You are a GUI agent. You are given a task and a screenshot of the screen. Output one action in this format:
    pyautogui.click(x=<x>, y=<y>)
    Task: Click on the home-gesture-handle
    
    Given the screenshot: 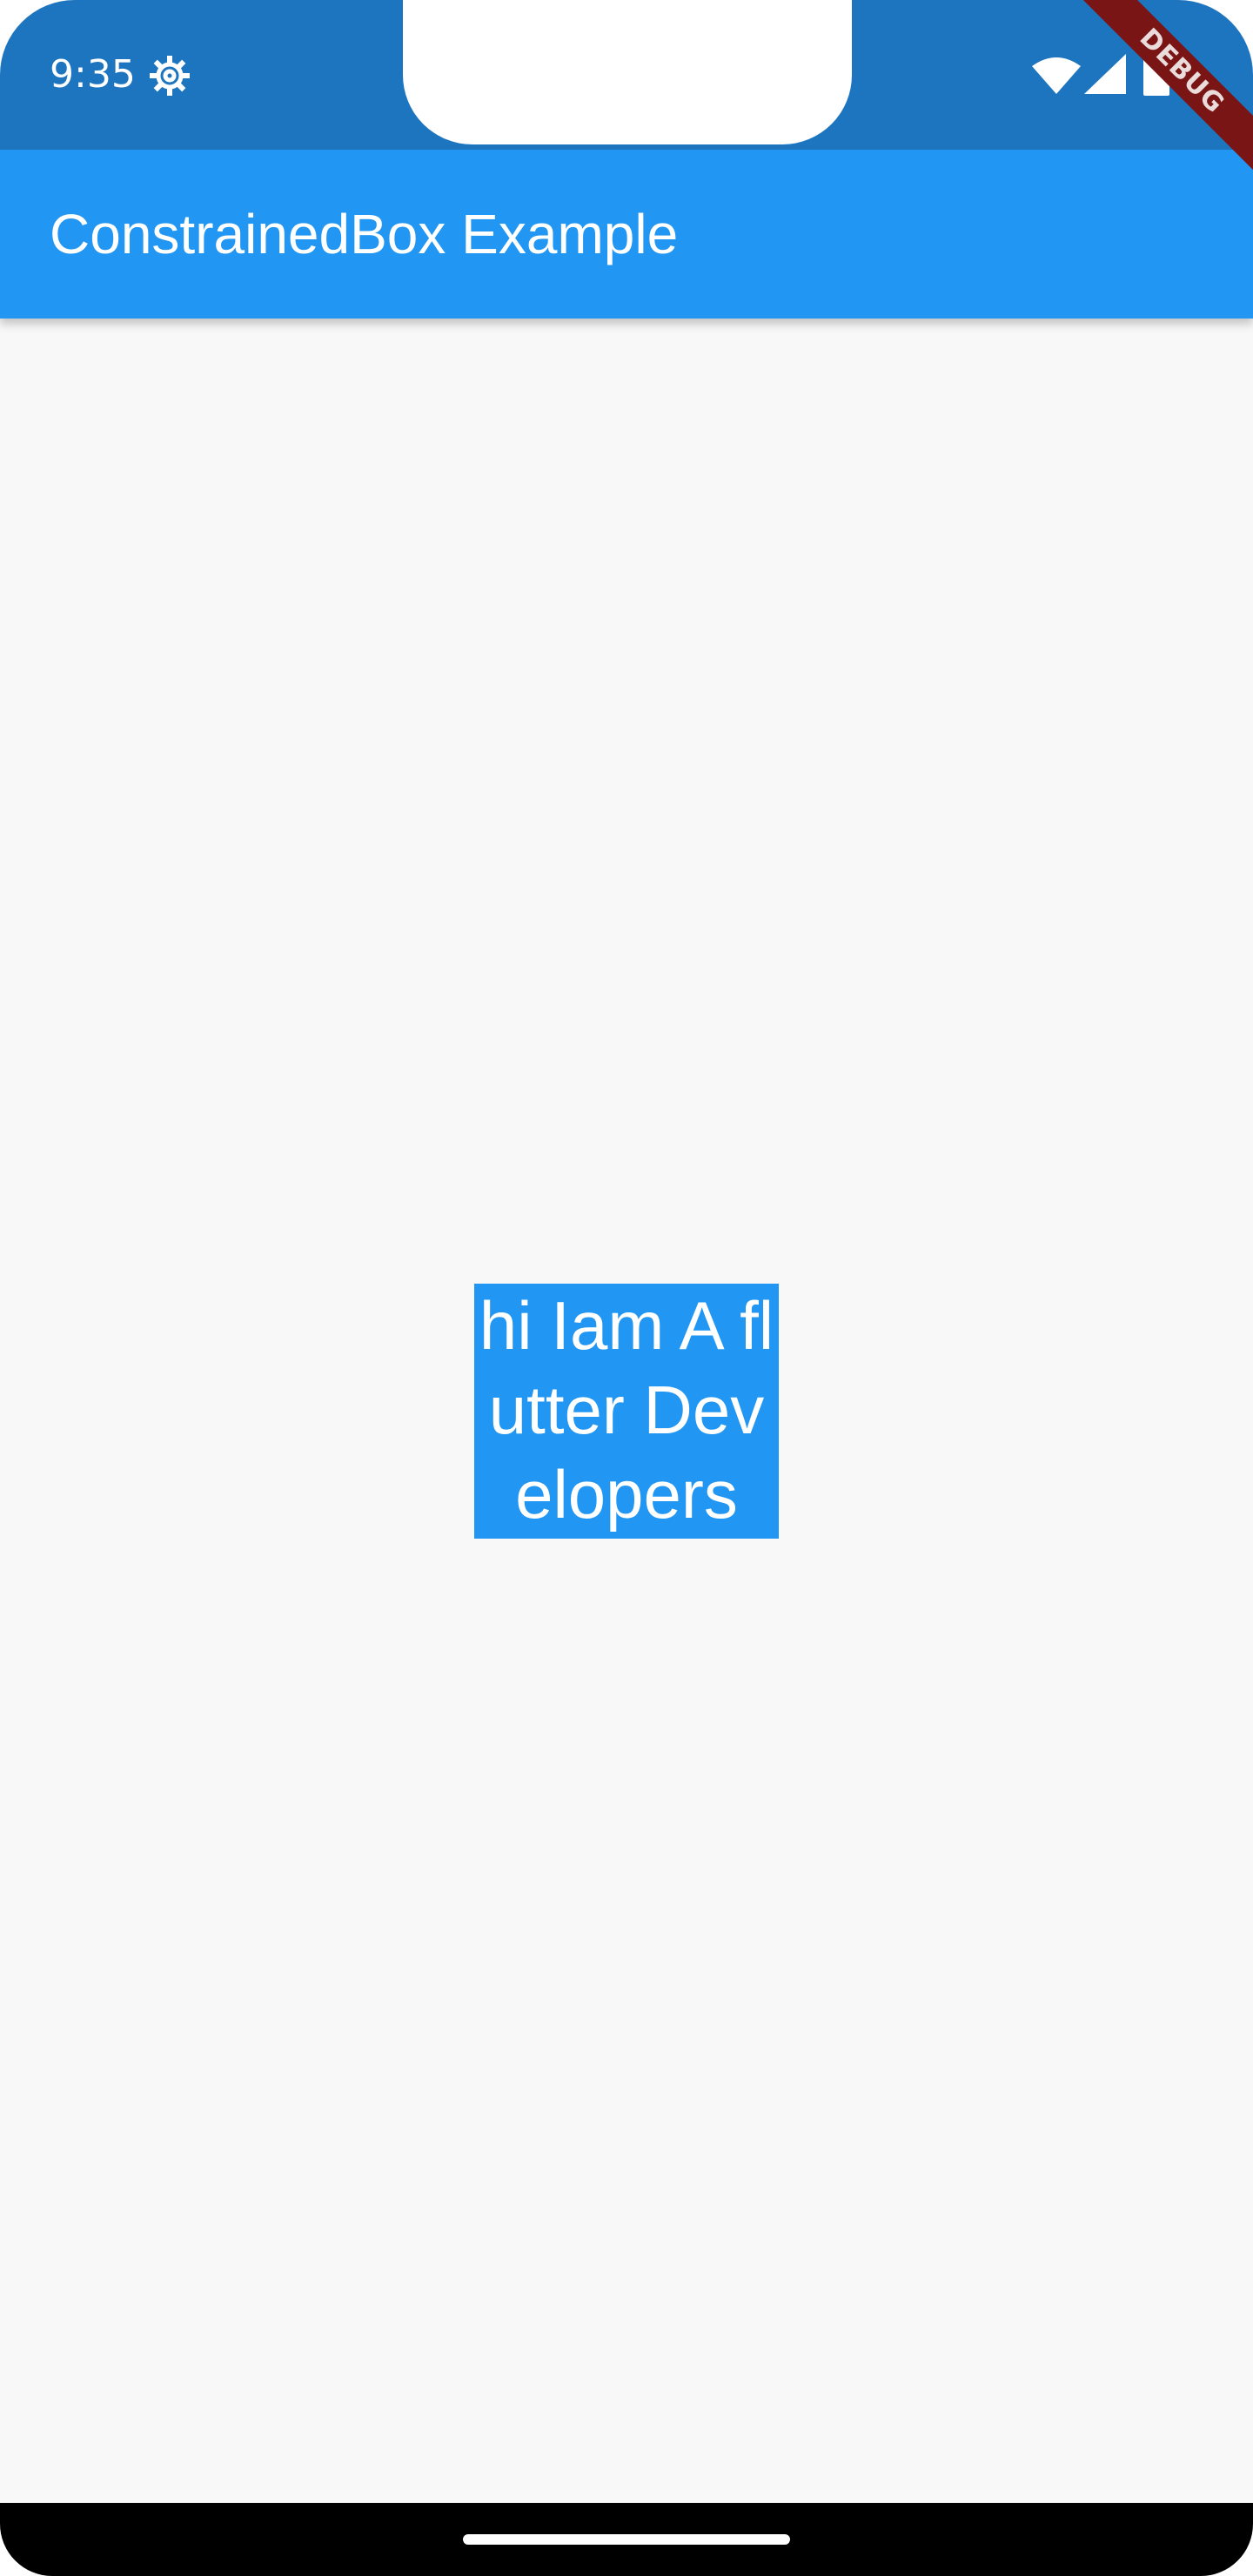 What is the action you would take?
    pyautogui.click(x=626, y=2539)
    